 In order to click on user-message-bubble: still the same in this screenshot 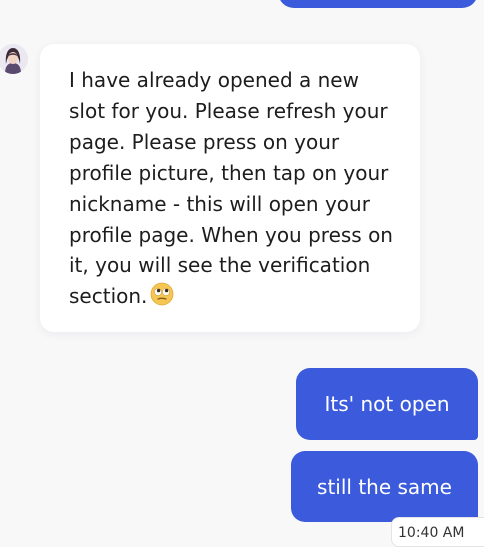, I will do `click(384, 486)`.